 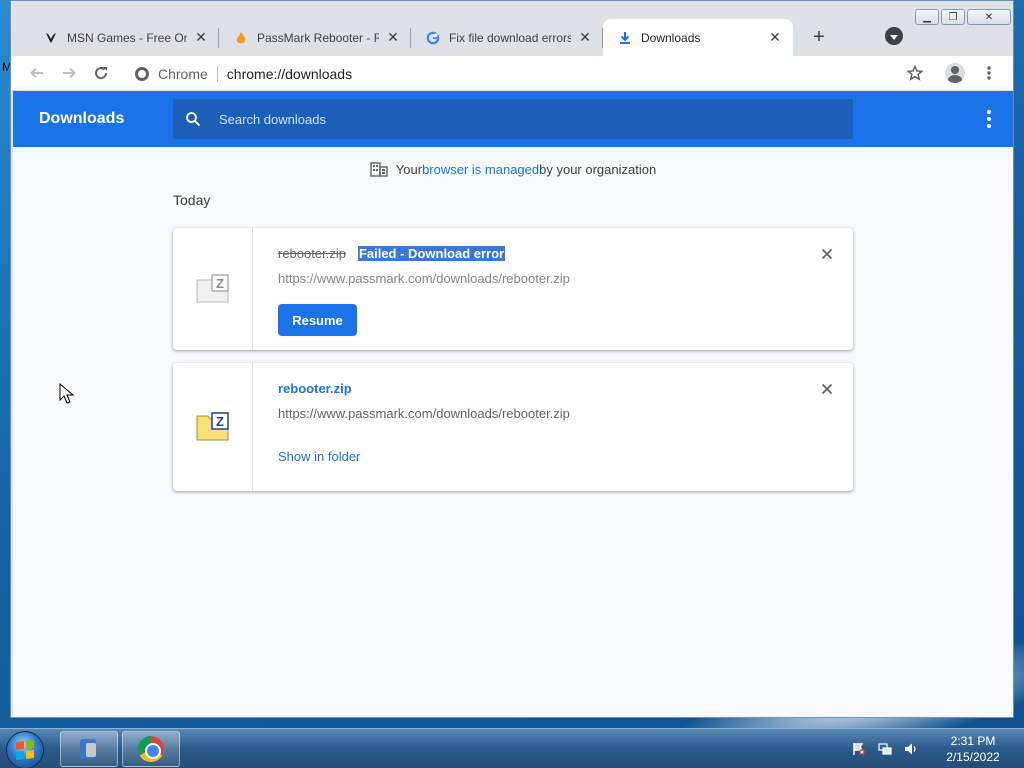 I want to click on taskbar: 2:31 PM 2/15/2022, so click(x=512, y=748).